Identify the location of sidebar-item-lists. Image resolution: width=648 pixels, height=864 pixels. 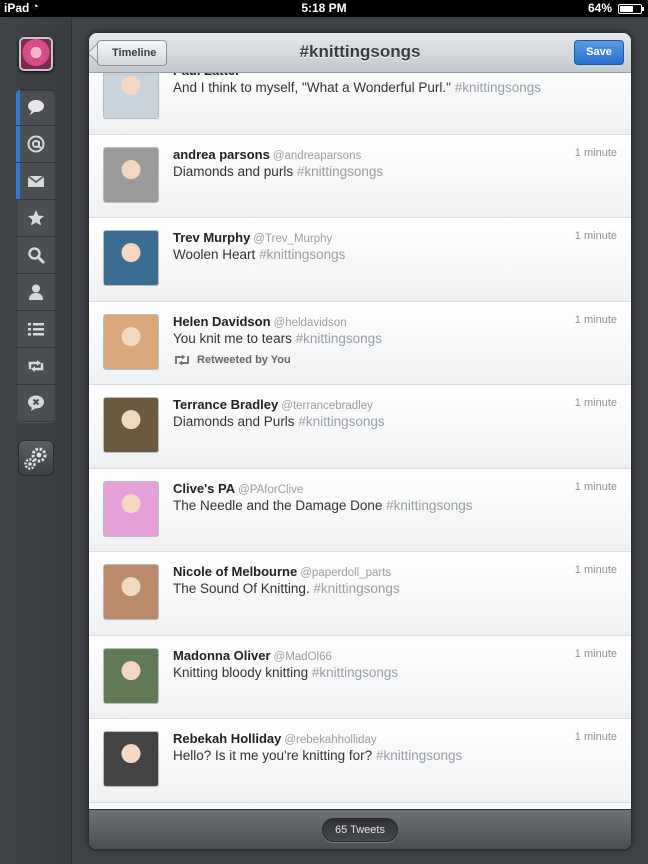
(36, 329).